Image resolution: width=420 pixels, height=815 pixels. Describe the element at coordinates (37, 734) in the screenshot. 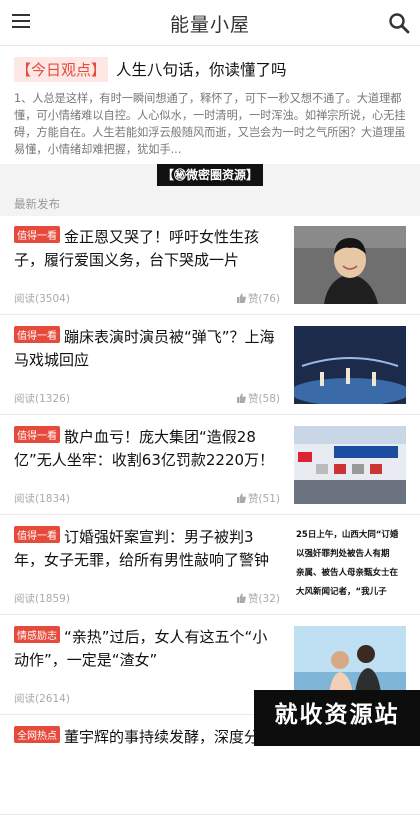

I see `category-badge: 全网热点` at that location.